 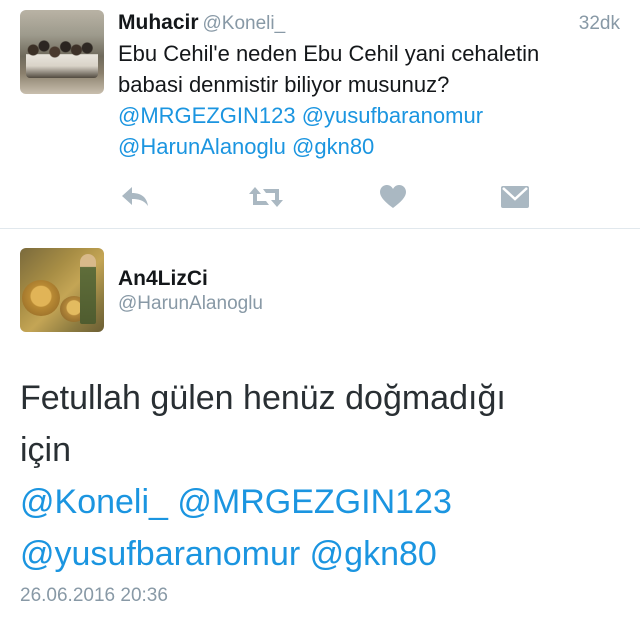 What do you see at coordinates (62, 58) in the screenshot?
I see `group-photo` at bounding box center [62, 58].